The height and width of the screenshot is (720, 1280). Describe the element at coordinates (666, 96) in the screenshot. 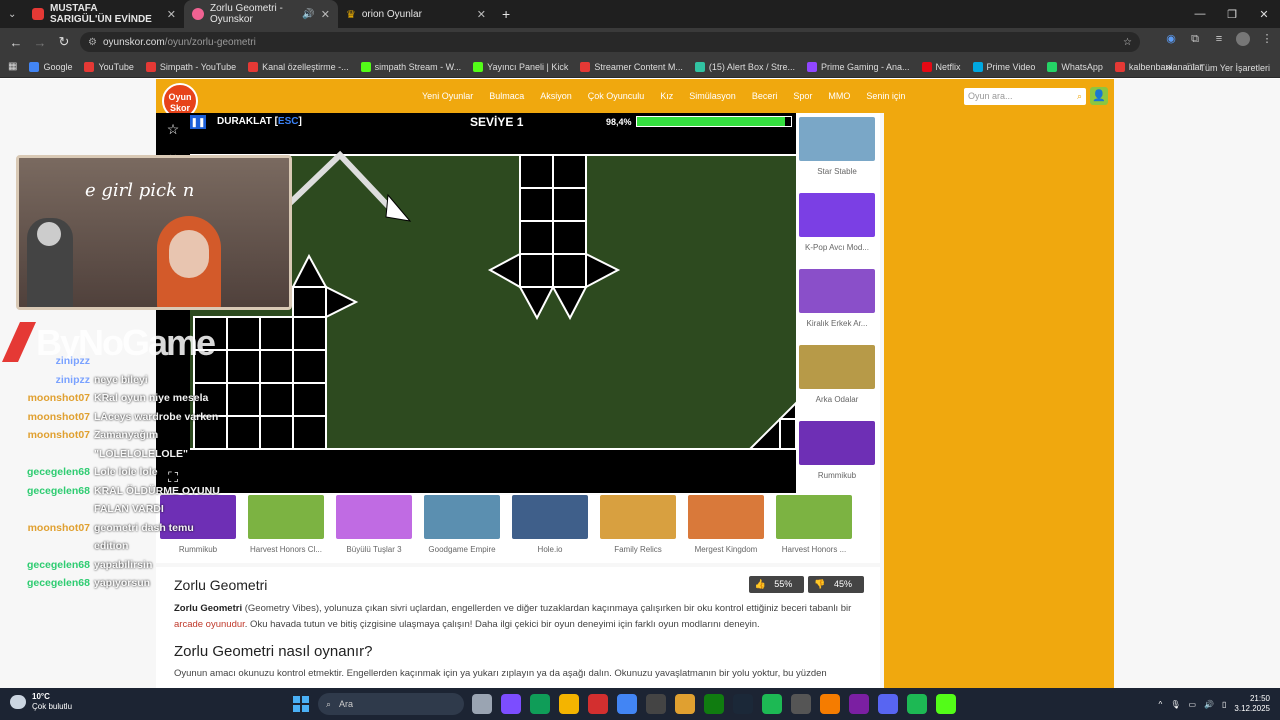

I see `nav-link: Kız` at that location.